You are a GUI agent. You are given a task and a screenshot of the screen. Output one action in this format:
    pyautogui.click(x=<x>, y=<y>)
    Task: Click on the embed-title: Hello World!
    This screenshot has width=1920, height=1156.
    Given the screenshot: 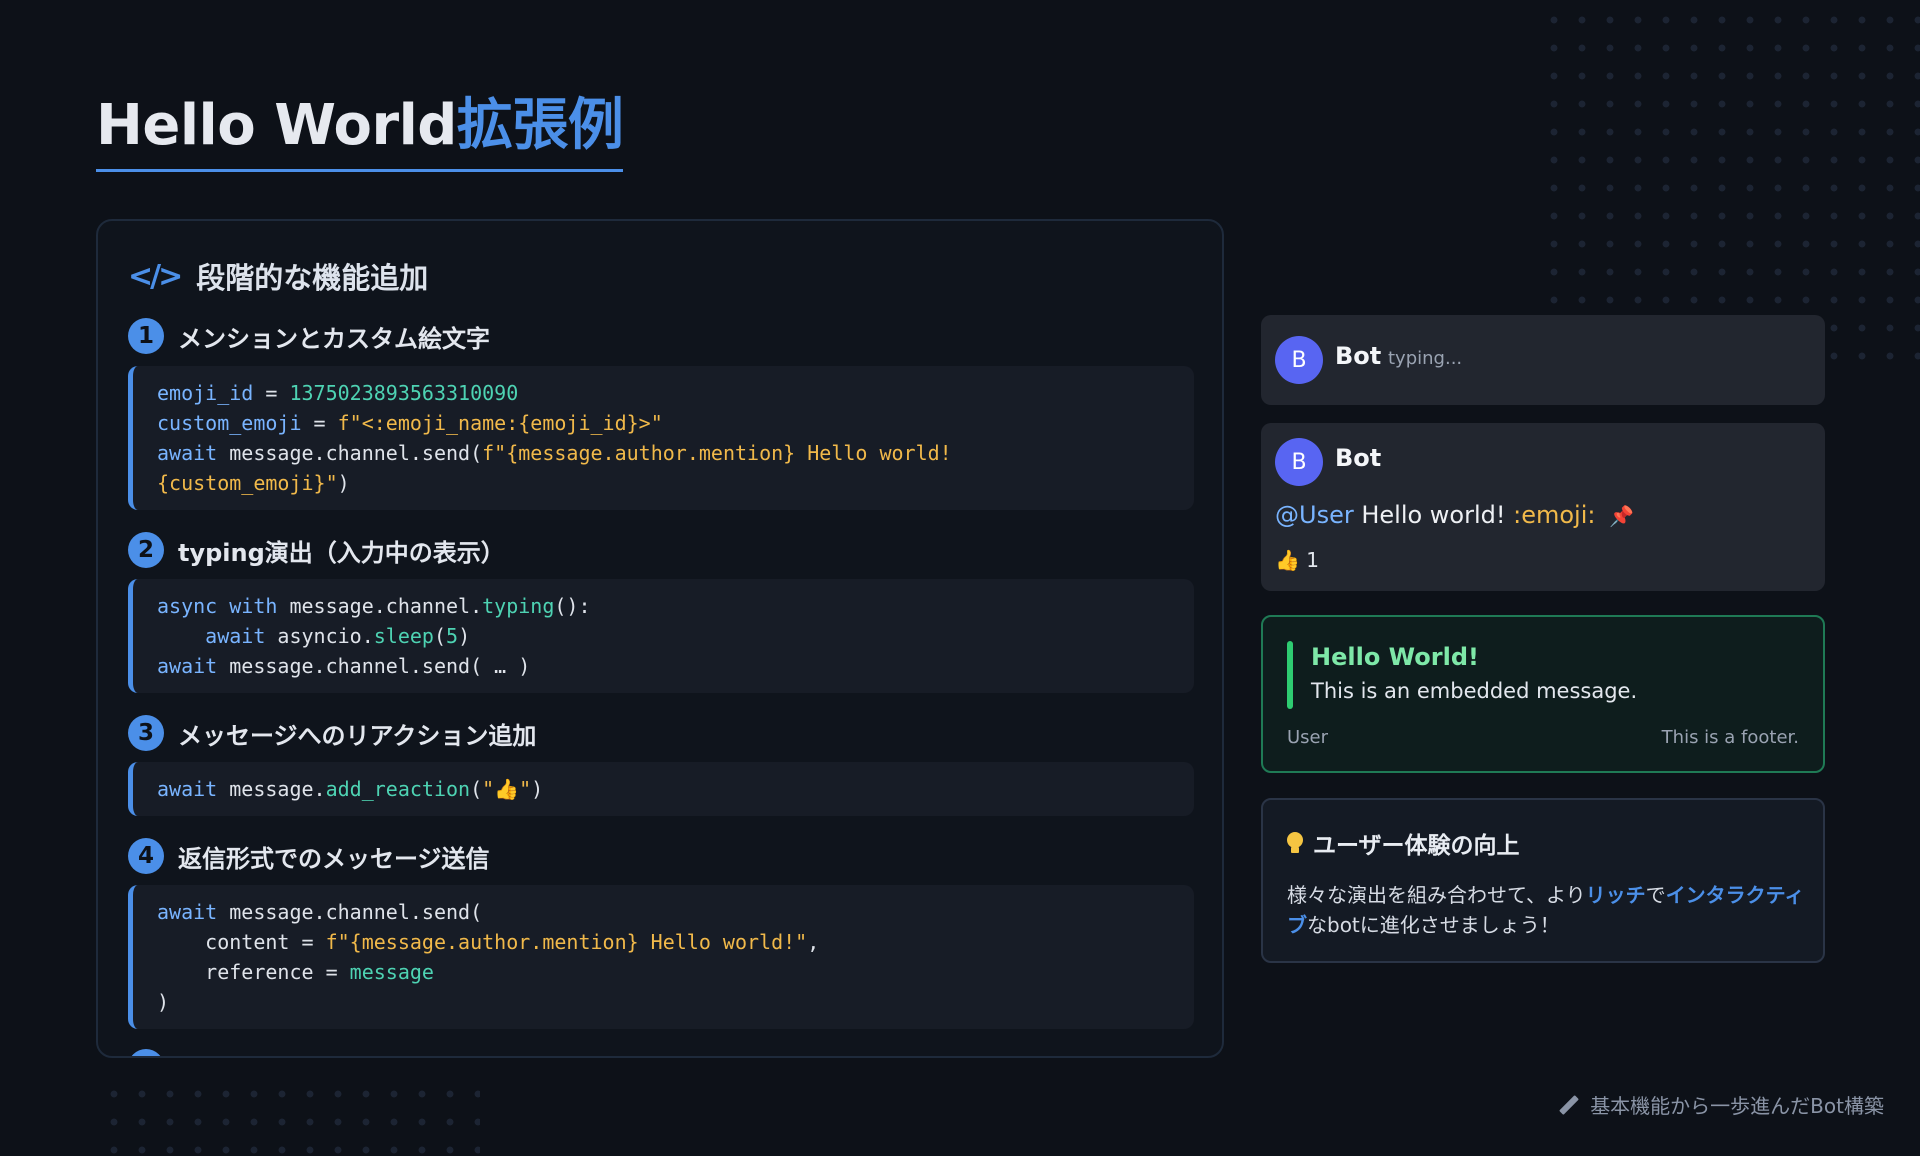 What is the action you would take?
    pyautogui.click(x=1395, y=657)
    